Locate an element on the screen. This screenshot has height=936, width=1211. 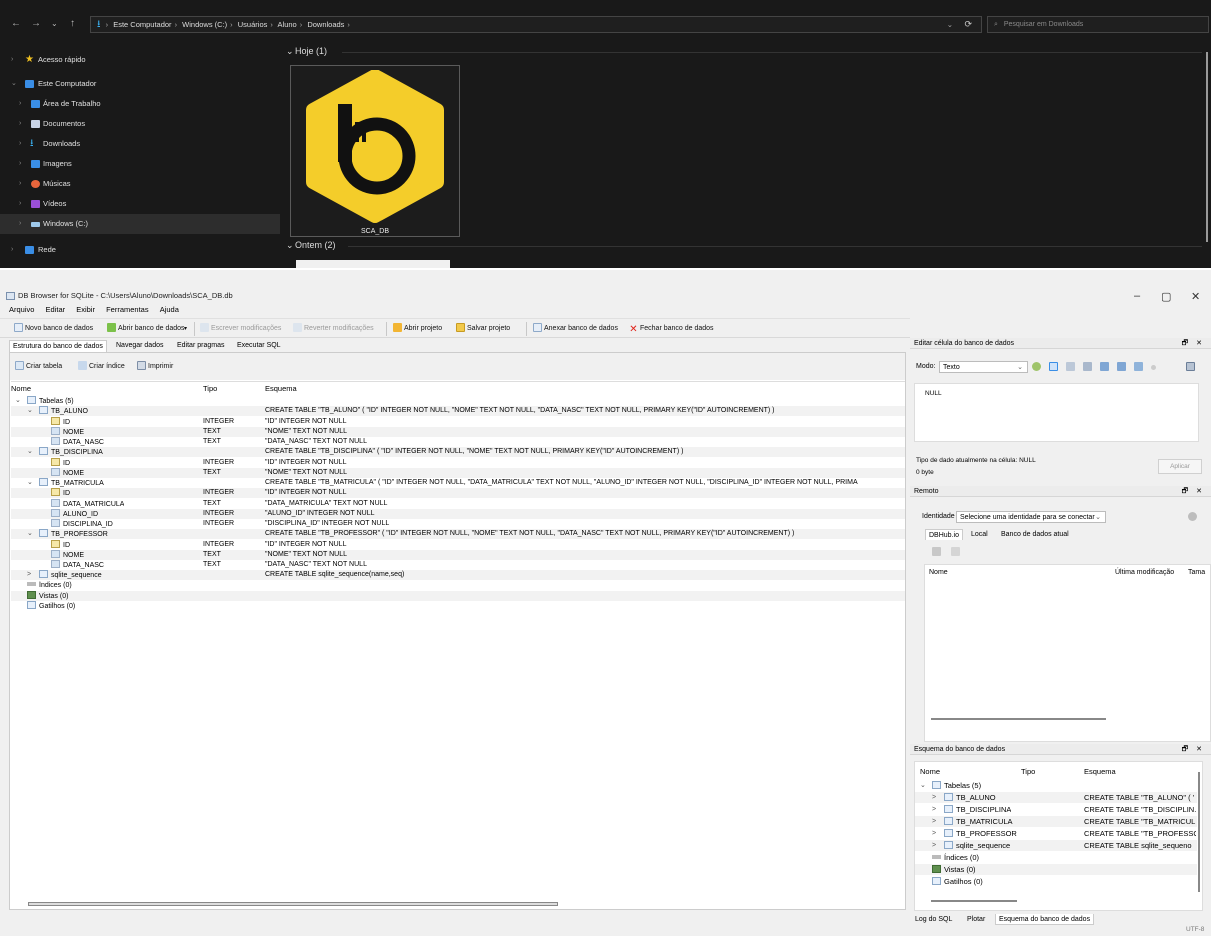
open-database-dropdown: ▾ is located at coordinates (185, 329).